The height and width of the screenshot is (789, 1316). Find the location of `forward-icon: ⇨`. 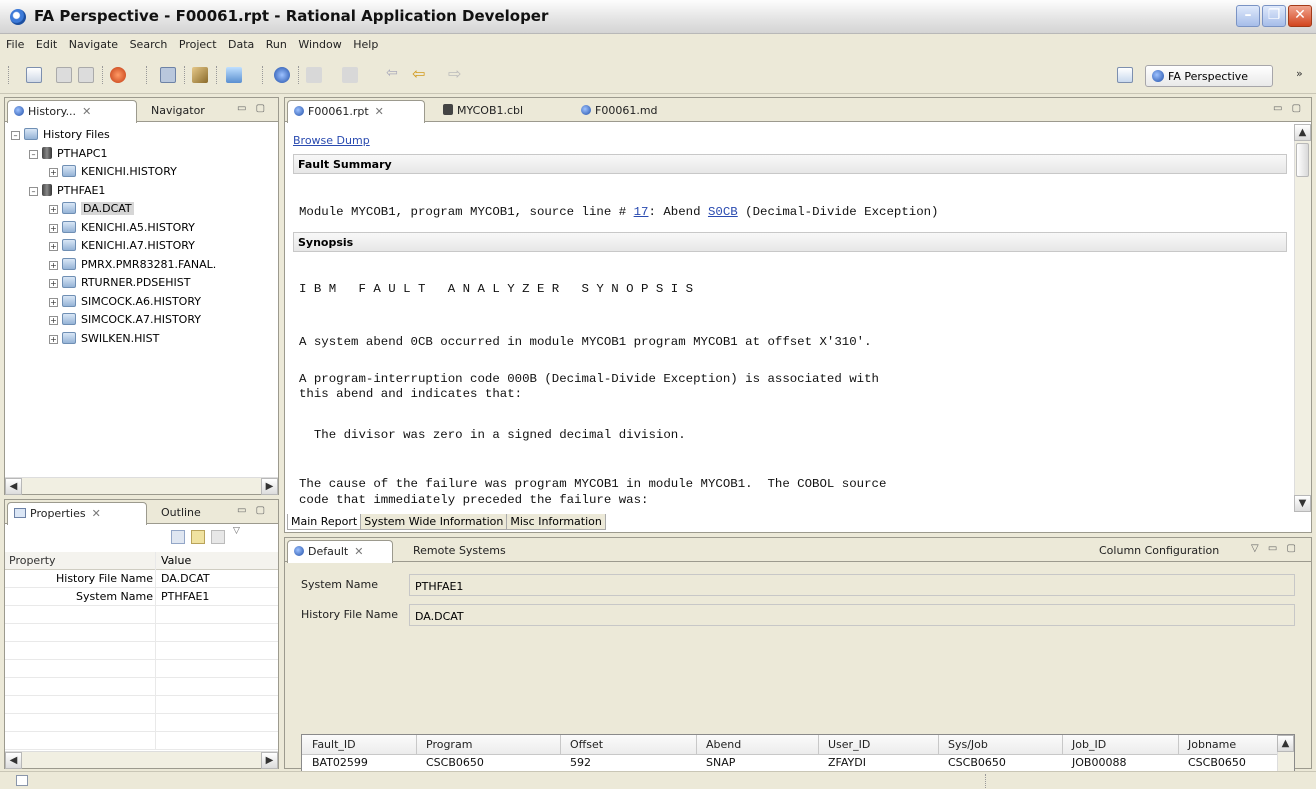

forward-icon: ⇨ is located at coordinates (456, 73).